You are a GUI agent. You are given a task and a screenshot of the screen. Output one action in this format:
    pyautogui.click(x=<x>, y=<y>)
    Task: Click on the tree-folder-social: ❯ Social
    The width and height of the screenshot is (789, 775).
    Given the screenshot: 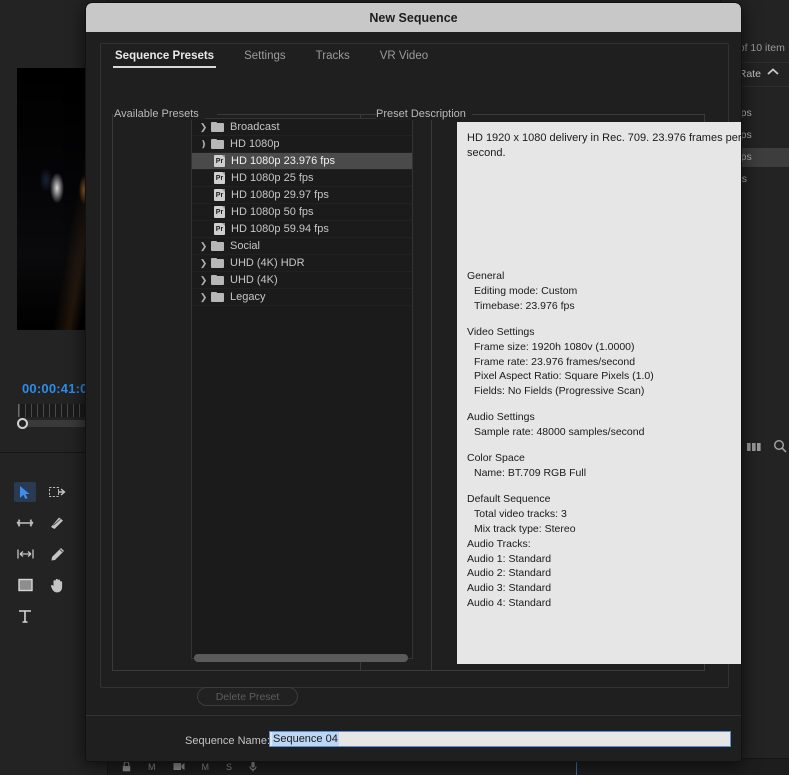 What is the action you would take?
    pyautogui.click(x=302, y=246)
    